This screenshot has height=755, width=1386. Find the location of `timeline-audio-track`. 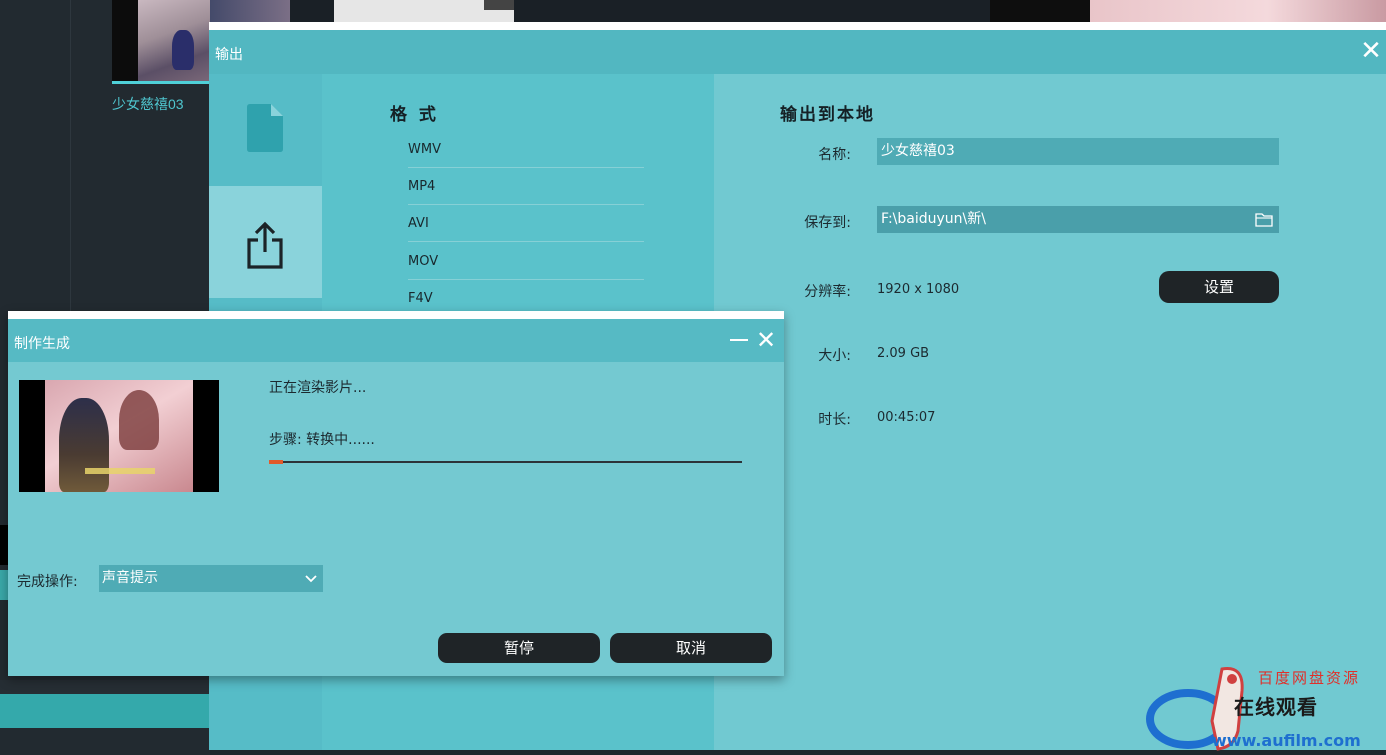

timeline-audio-track is located at coordinates (105, 711).